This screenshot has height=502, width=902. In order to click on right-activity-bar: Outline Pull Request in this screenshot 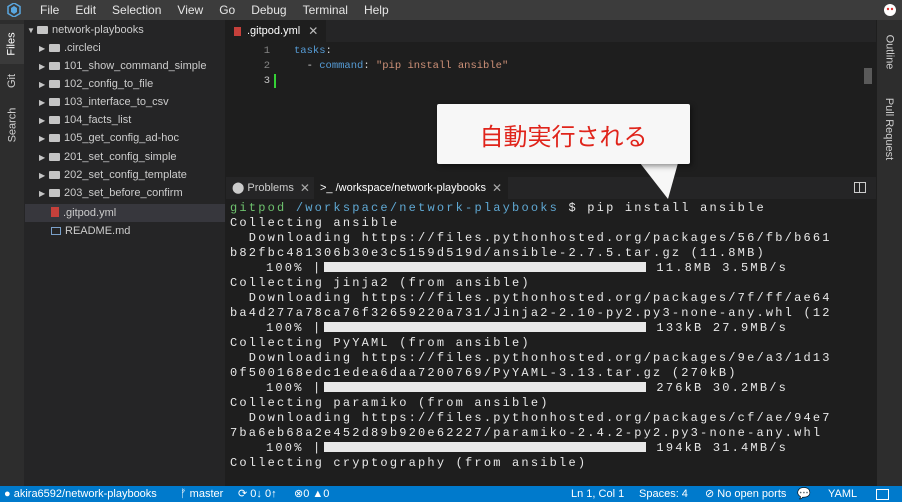, I will do `click(889, 253)`.